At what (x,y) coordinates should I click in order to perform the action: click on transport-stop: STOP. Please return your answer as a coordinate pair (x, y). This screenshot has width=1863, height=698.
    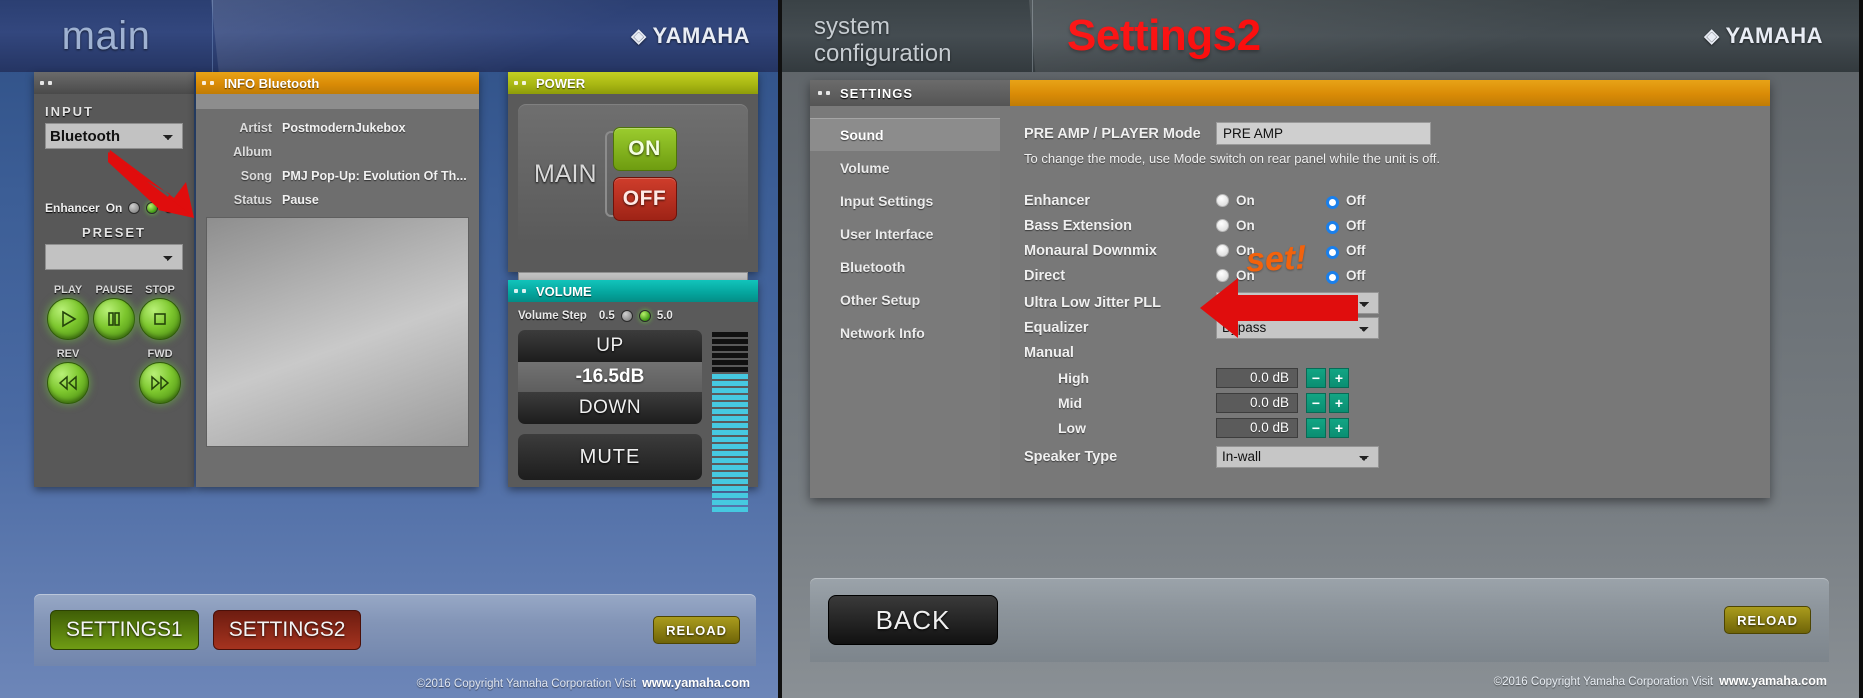
    Looking at the image, I should click on (160, 312).